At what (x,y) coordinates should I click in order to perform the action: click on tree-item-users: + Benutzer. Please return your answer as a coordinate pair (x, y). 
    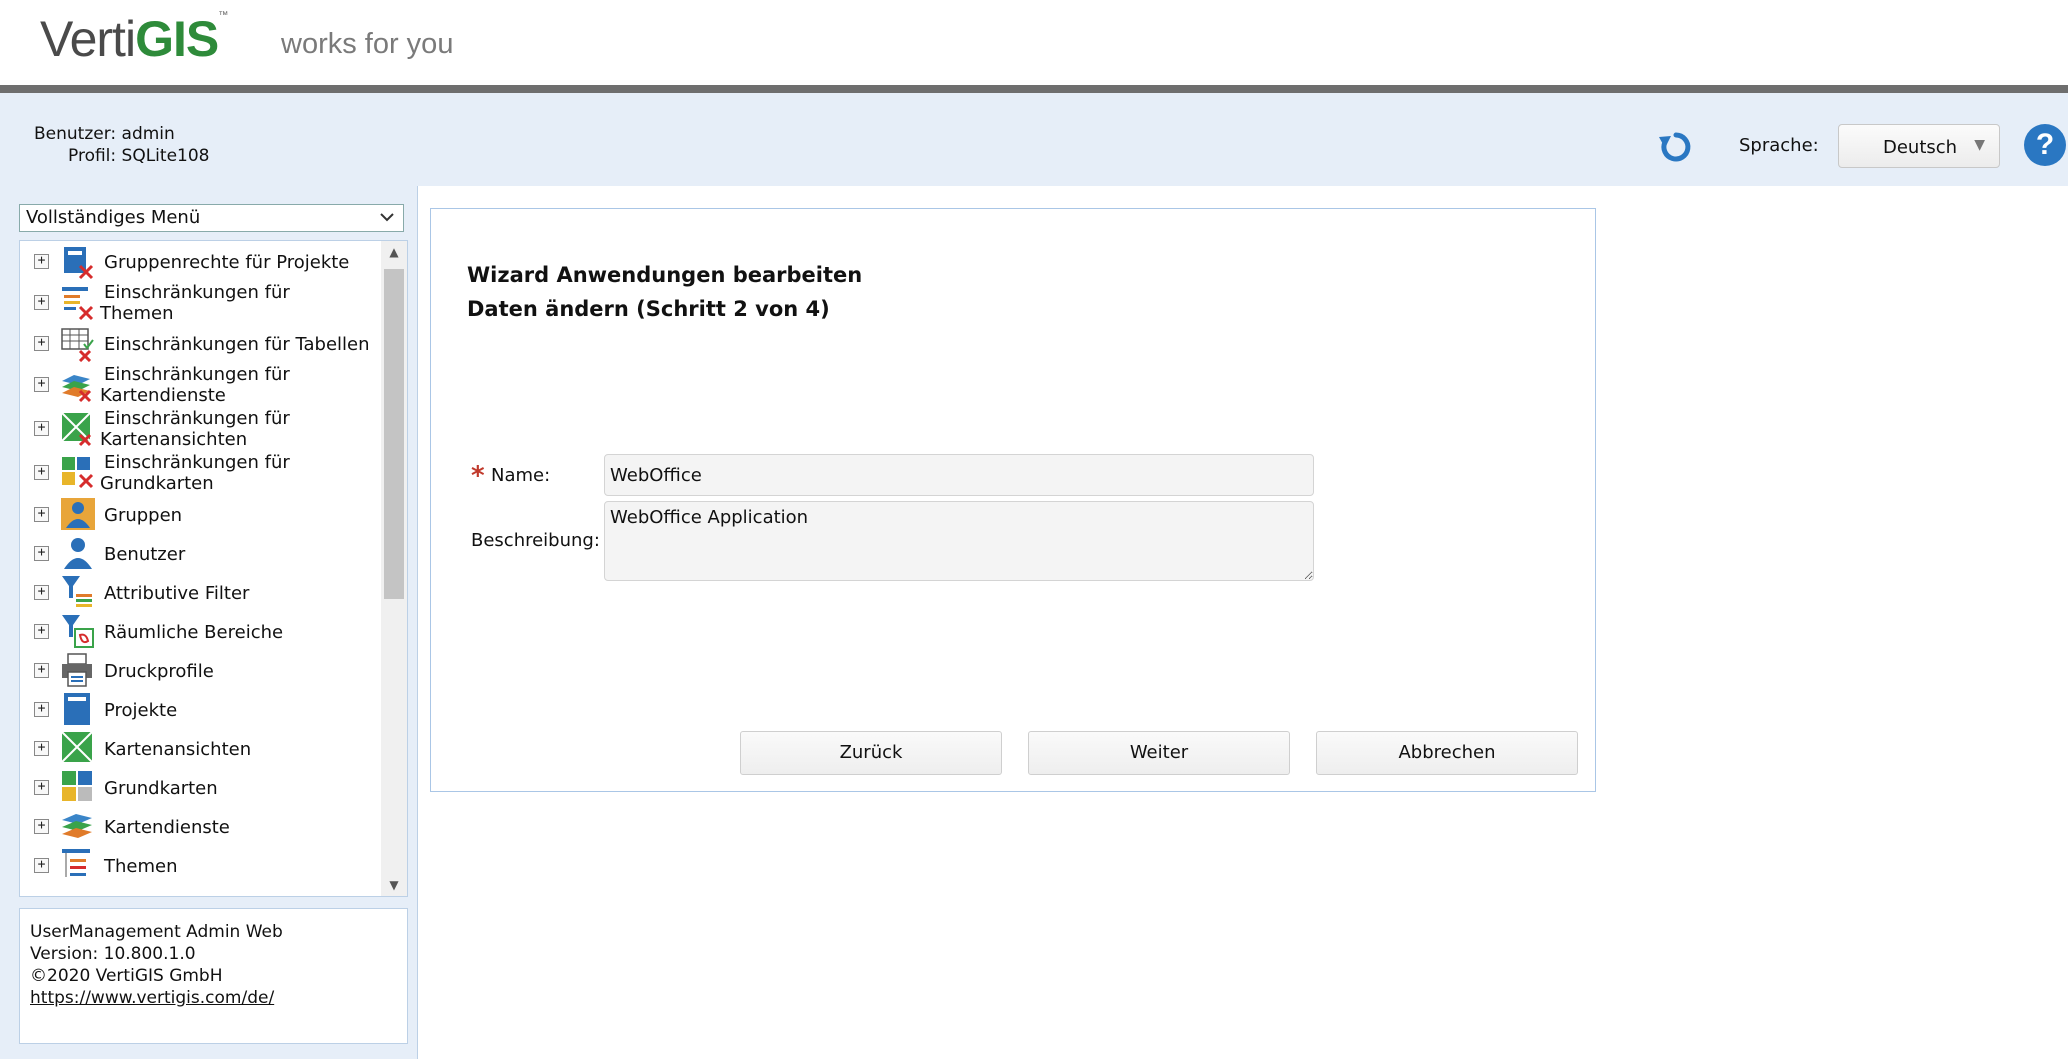
    Looking at the image, I should click on (200, 553).